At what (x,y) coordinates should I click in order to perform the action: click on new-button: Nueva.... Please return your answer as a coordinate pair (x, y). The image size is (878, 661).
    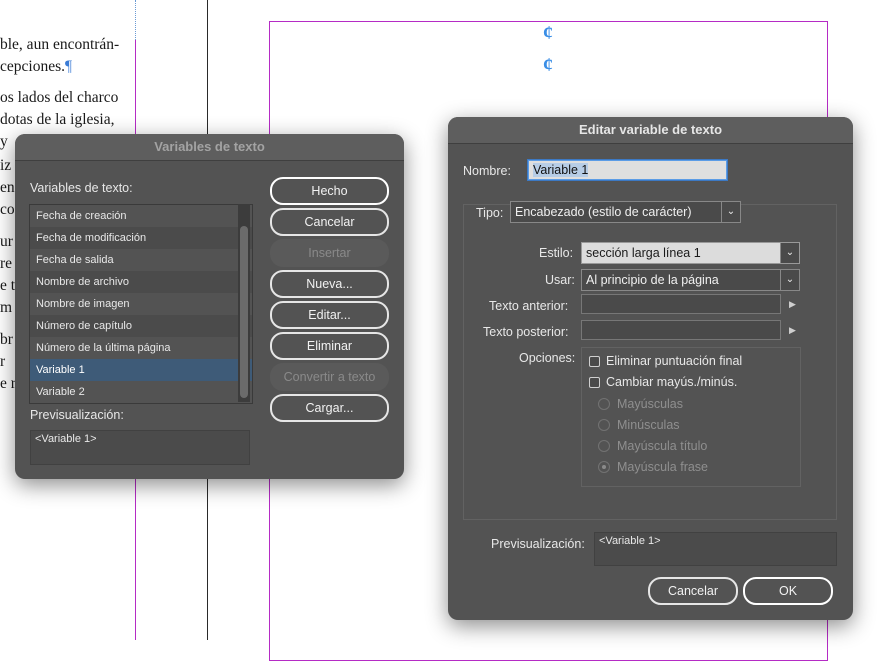
    Looking at the image, I should click on (329, 284).